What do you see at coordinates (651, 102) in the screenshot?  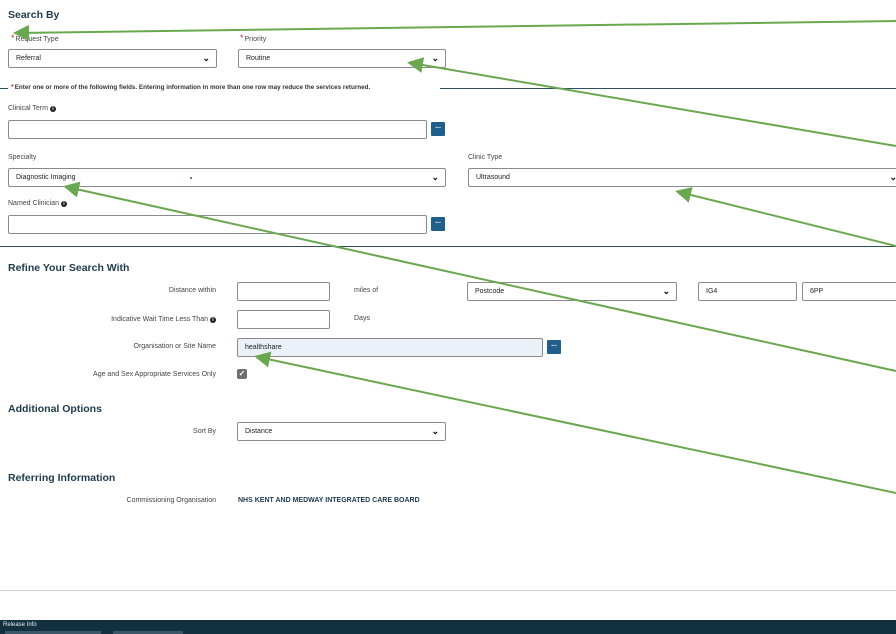 I see `arrow-priority` at bounding box center [651, 102].